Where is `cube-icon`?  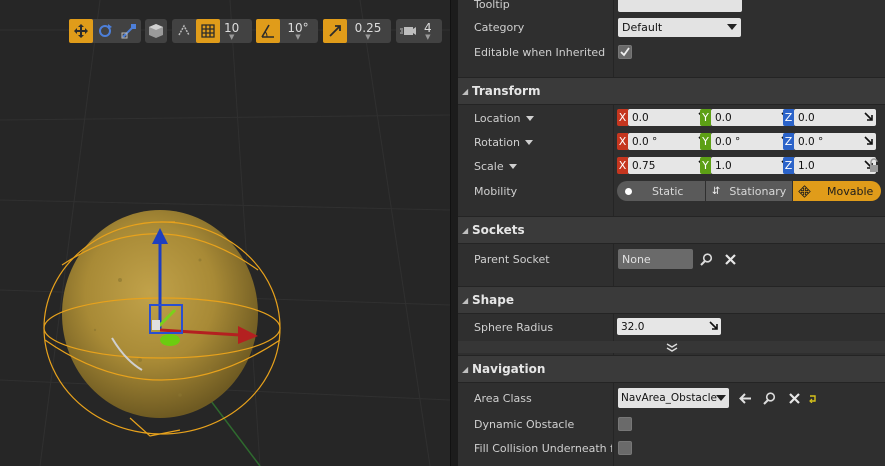 cube-icon is located at coordinates (156, 31).